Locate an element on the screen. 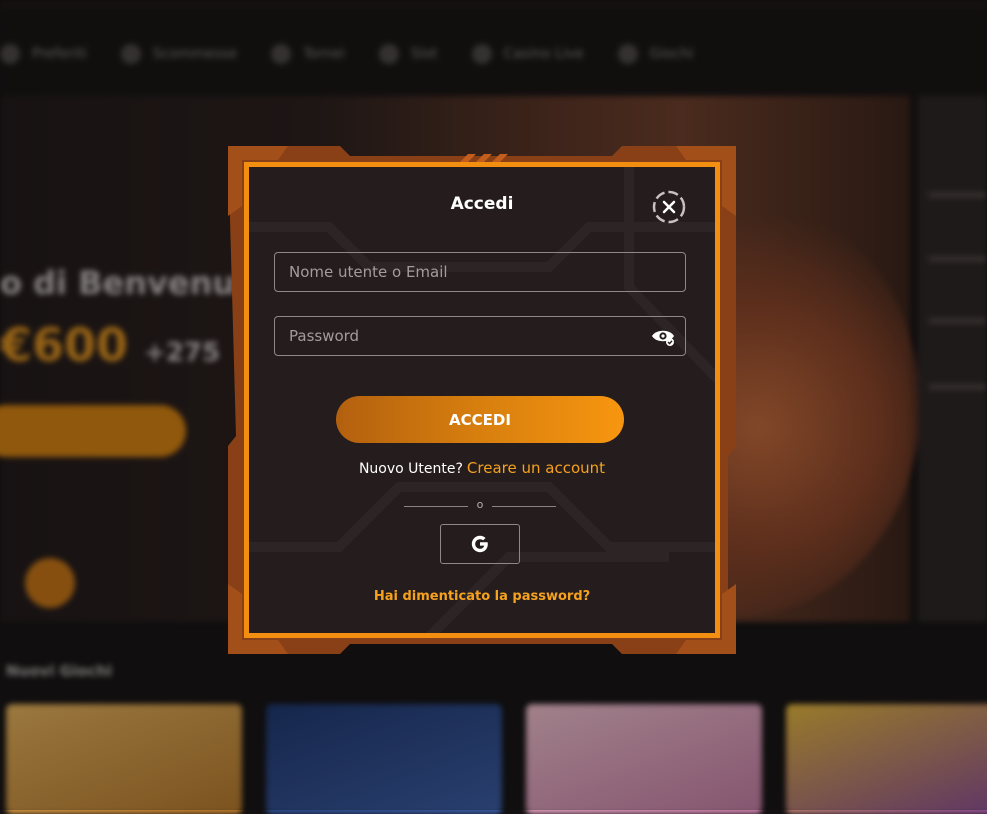  username-field is located at coordinates (480, 272).